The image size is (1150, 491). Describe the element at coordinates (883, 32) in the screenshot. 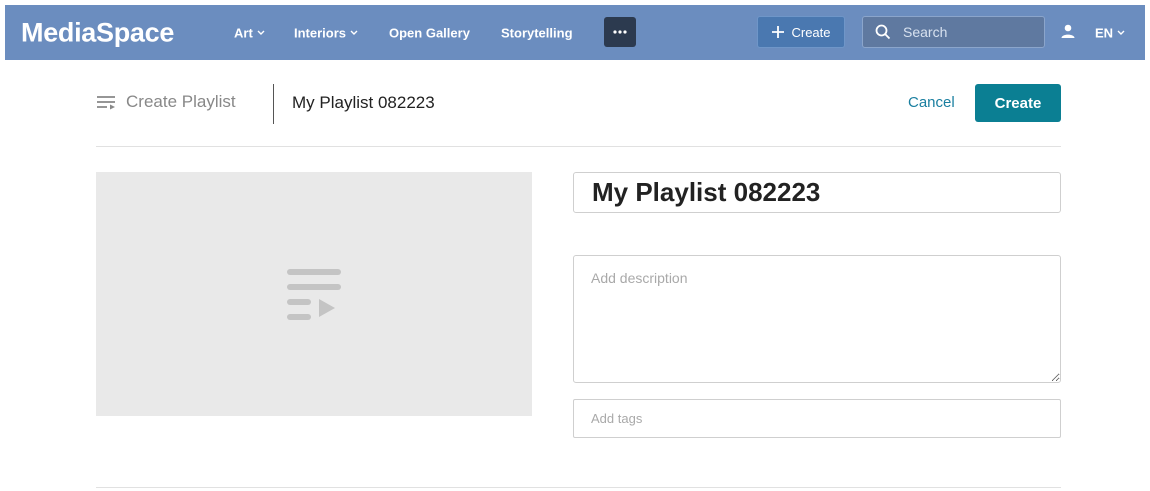

I see `search-icon` at that location.